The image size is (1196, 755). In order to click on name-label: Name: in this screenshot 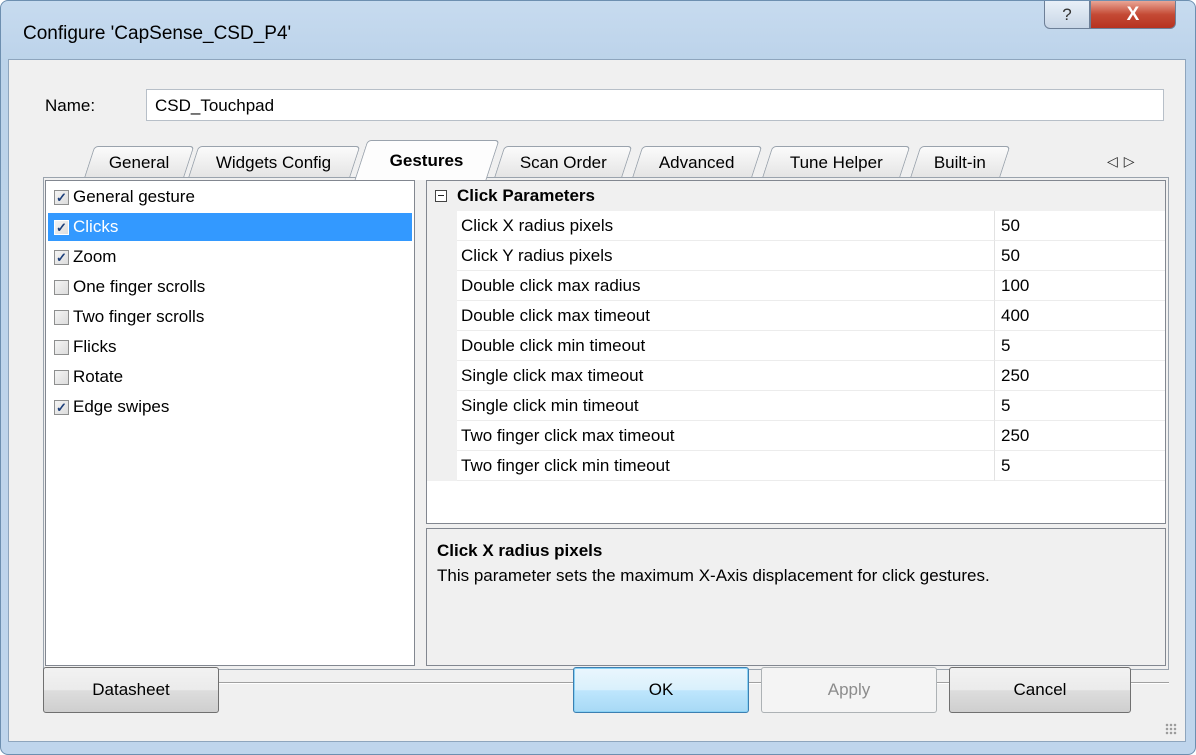, I will do `click(70, 105)`.